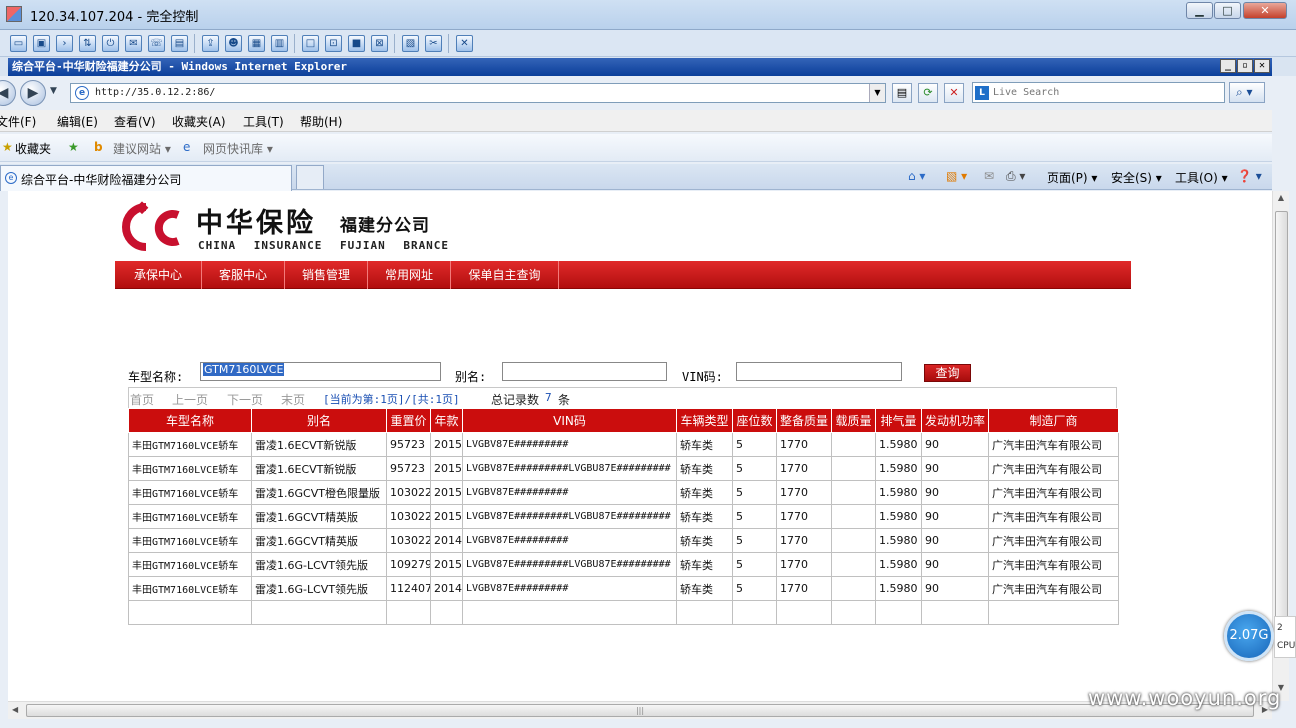 This screenshot has height=728, width=1296. What do you see at coordinates (233, 43) in the screenshot?
I see `users-icon: ☻` at bounding box center [233, 43].